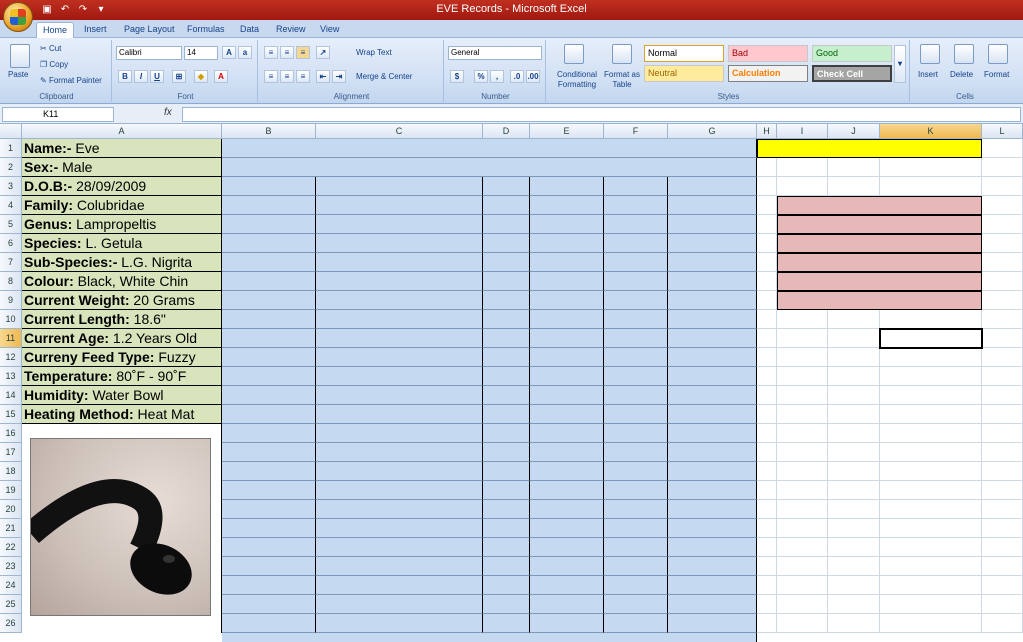 This screenshot has width=1023, height=642. Describe the element at coordinates (802, 131) in the screenshot. I see `column-header-i: I` at that location.